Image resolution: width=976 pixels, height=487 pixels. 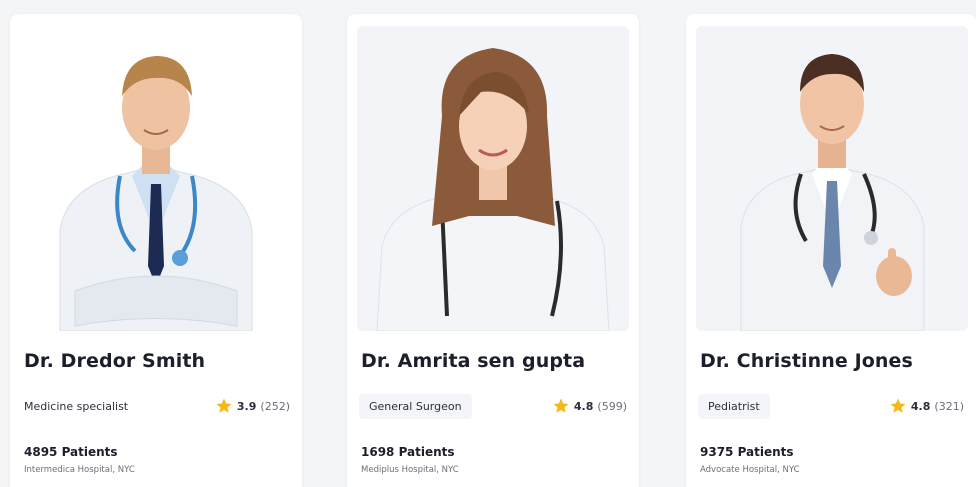 I want to click on rating: 4.8 (599), so click(x=589, y=406).